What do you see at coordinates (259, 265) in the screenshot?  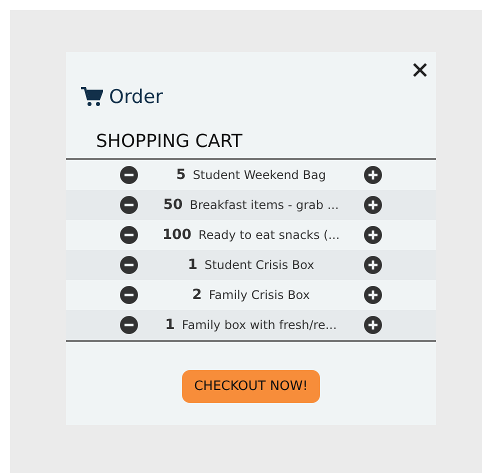 I see `item-name: Student Crisis Box` at bounding box center [259, 265].